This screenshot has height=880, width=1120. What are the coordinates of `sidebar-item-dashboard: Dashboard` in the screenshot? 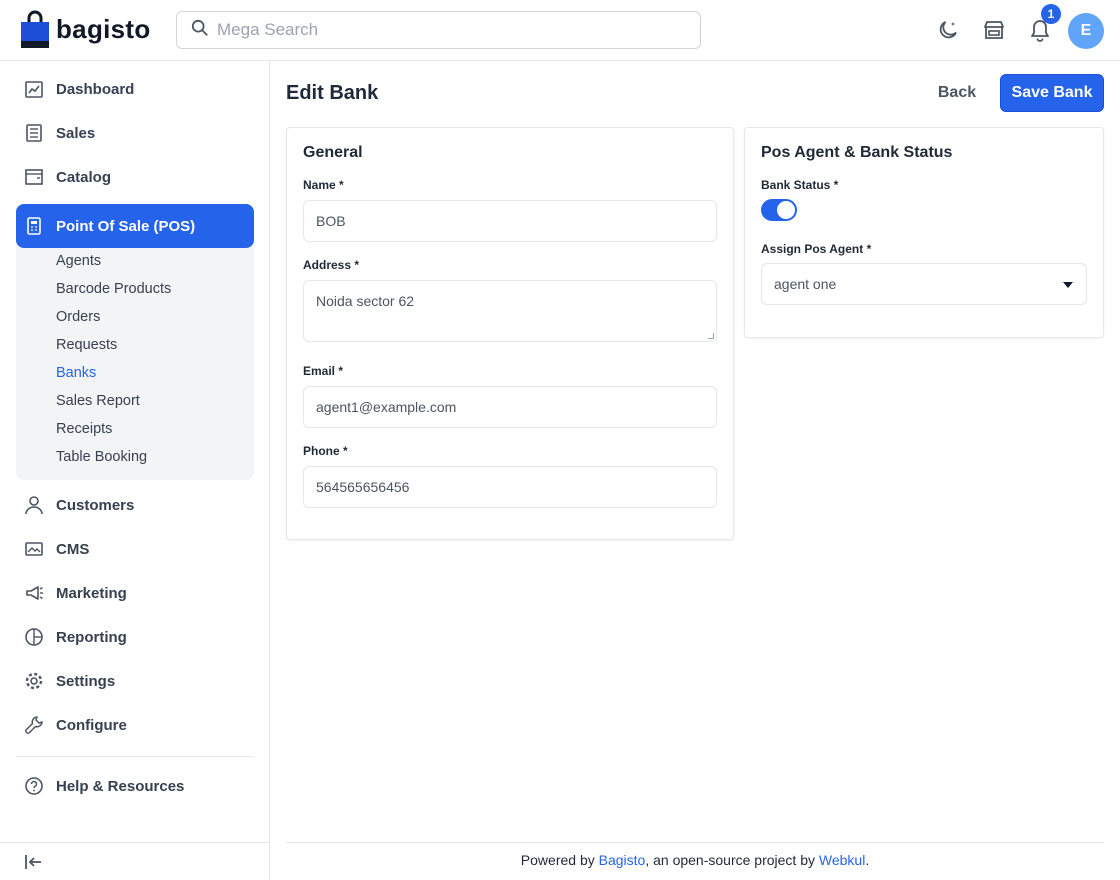 It's located at (135, 89).